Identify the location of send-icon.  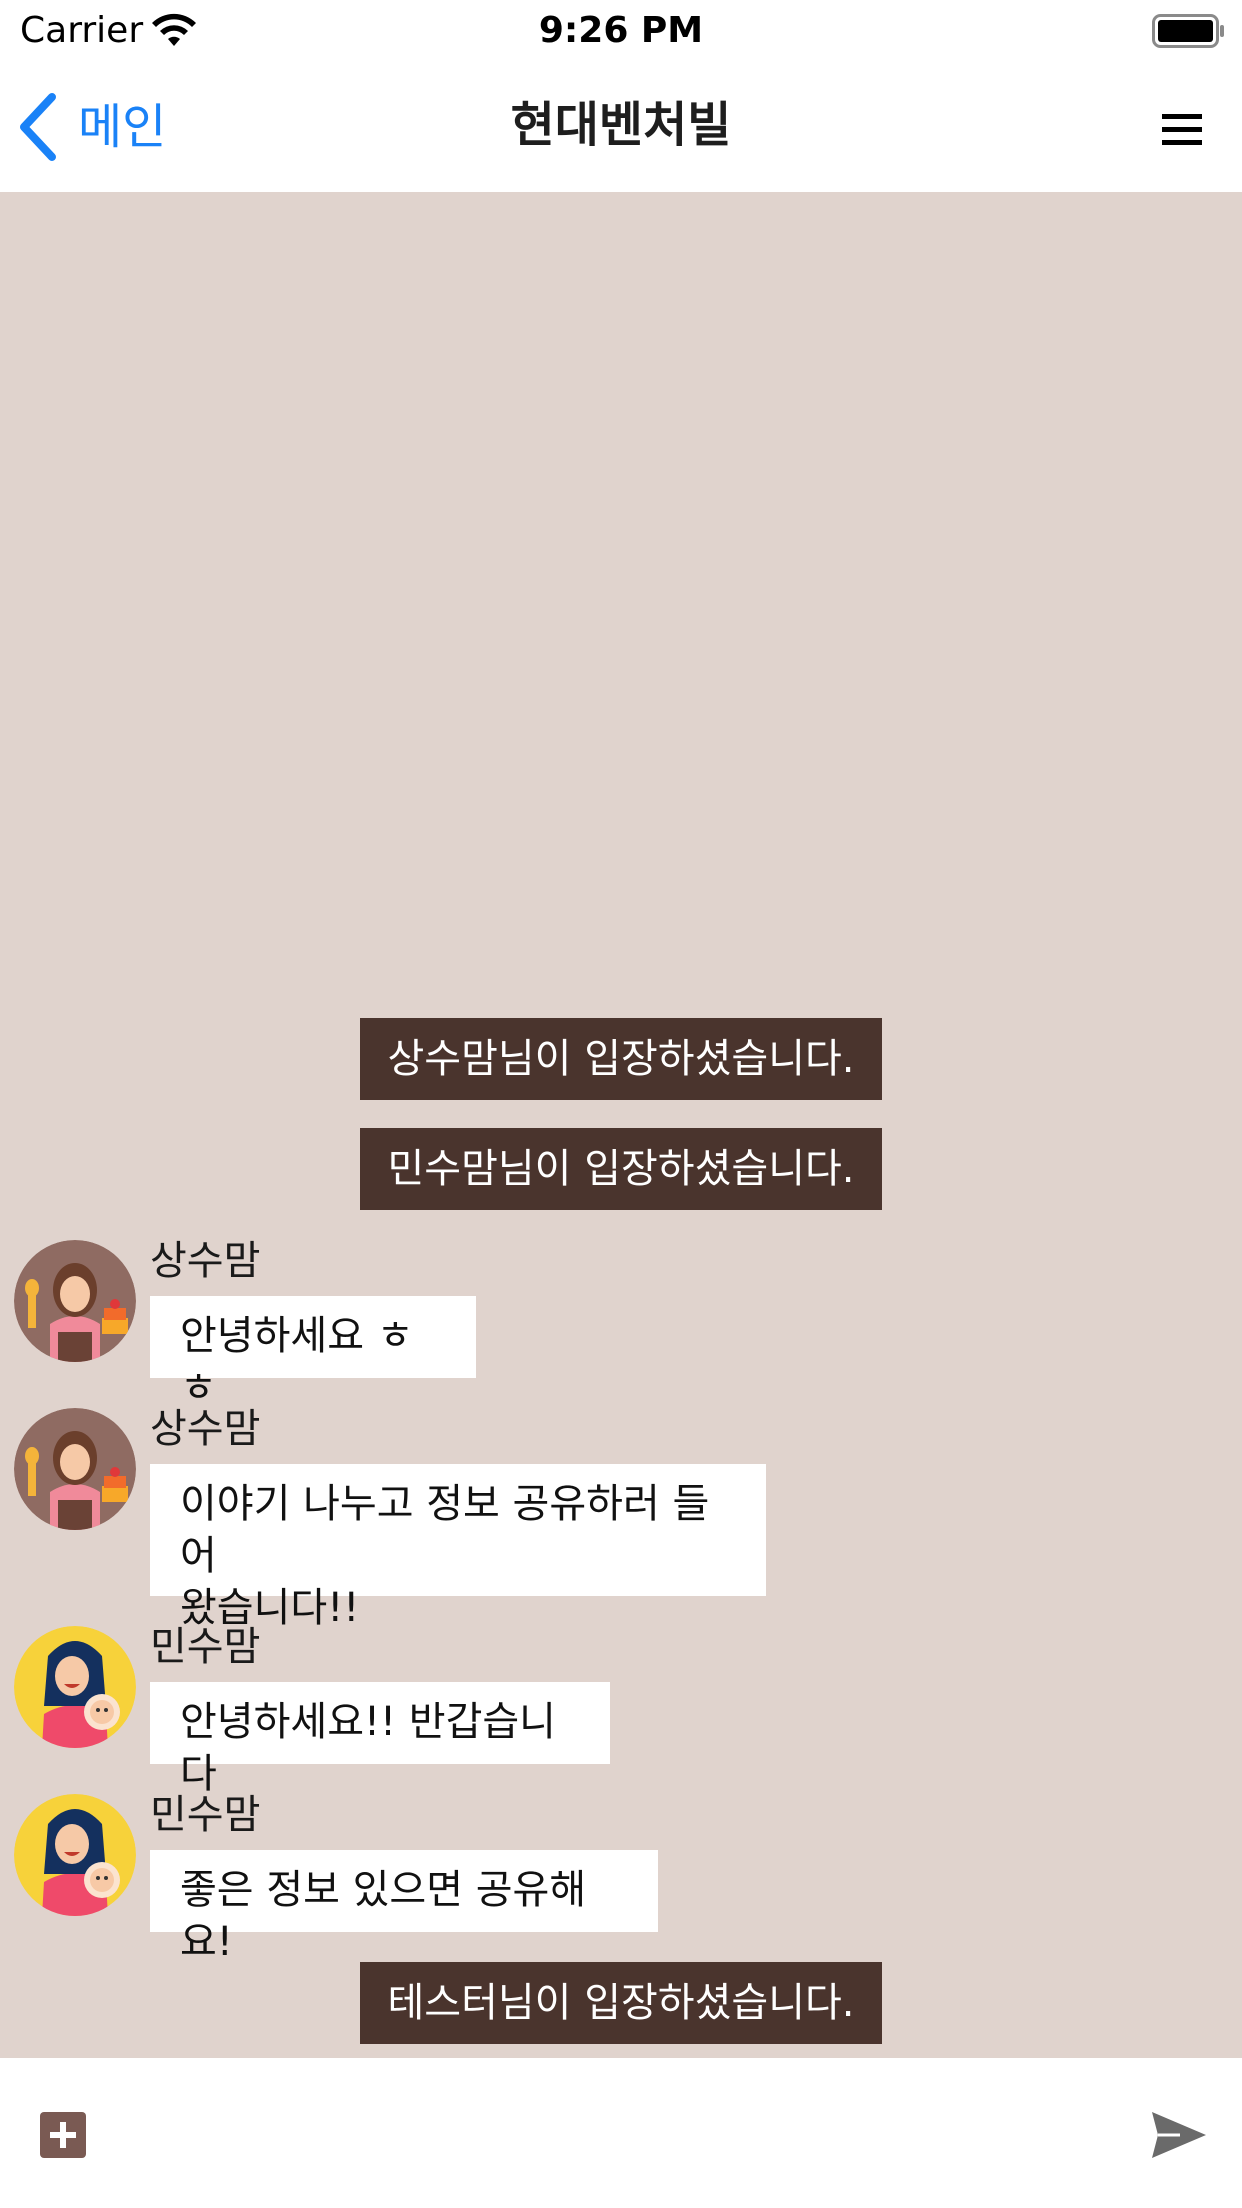
(1179, 2135).